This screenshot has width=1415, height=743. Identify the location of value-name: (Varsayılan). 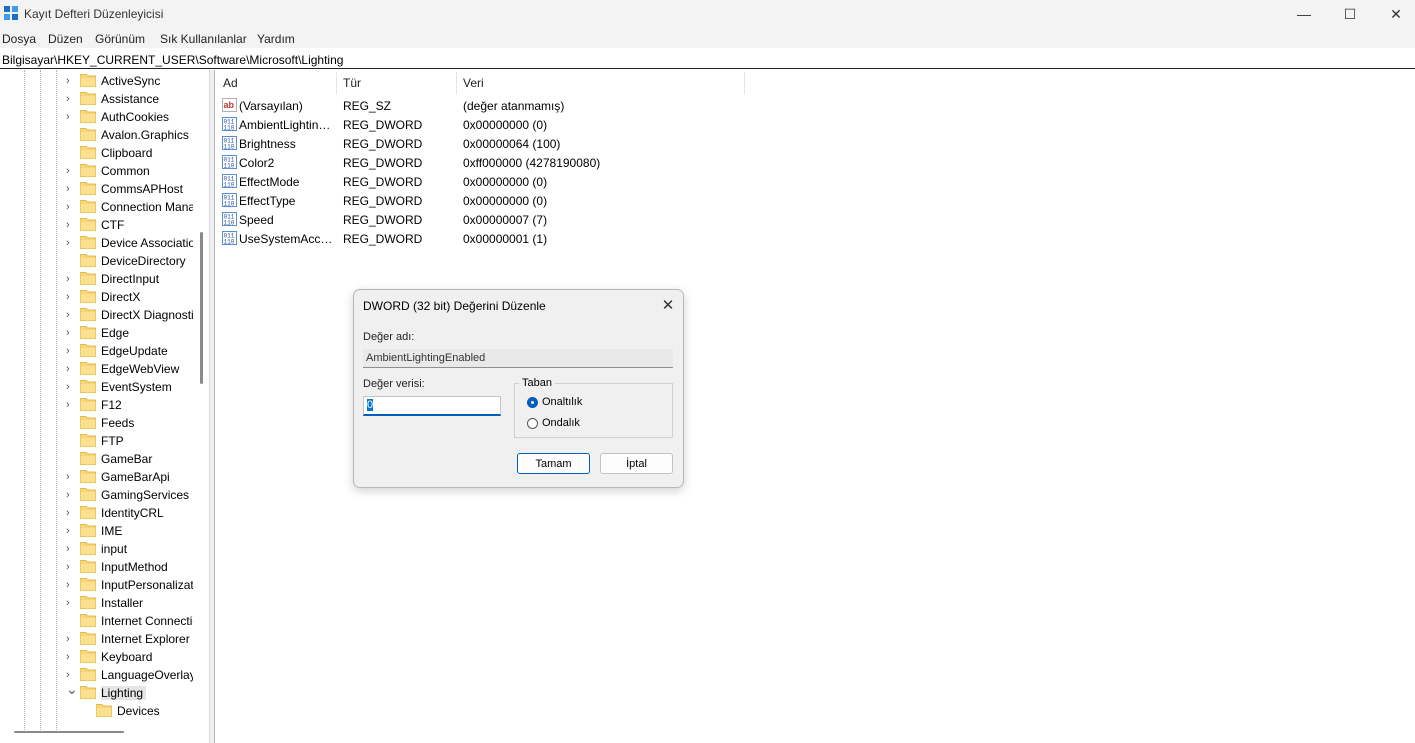
(286, 106).